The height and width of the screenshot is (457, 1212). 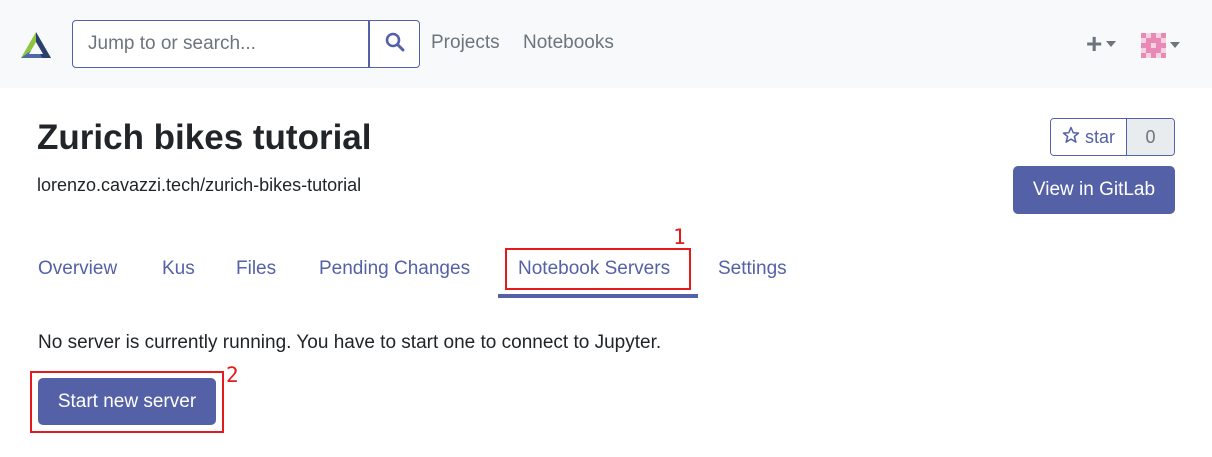 What do you see at coordinates (1094, 43) in the screenshot?
I see `plus-icon: +` at bounding box center [1094, 43].